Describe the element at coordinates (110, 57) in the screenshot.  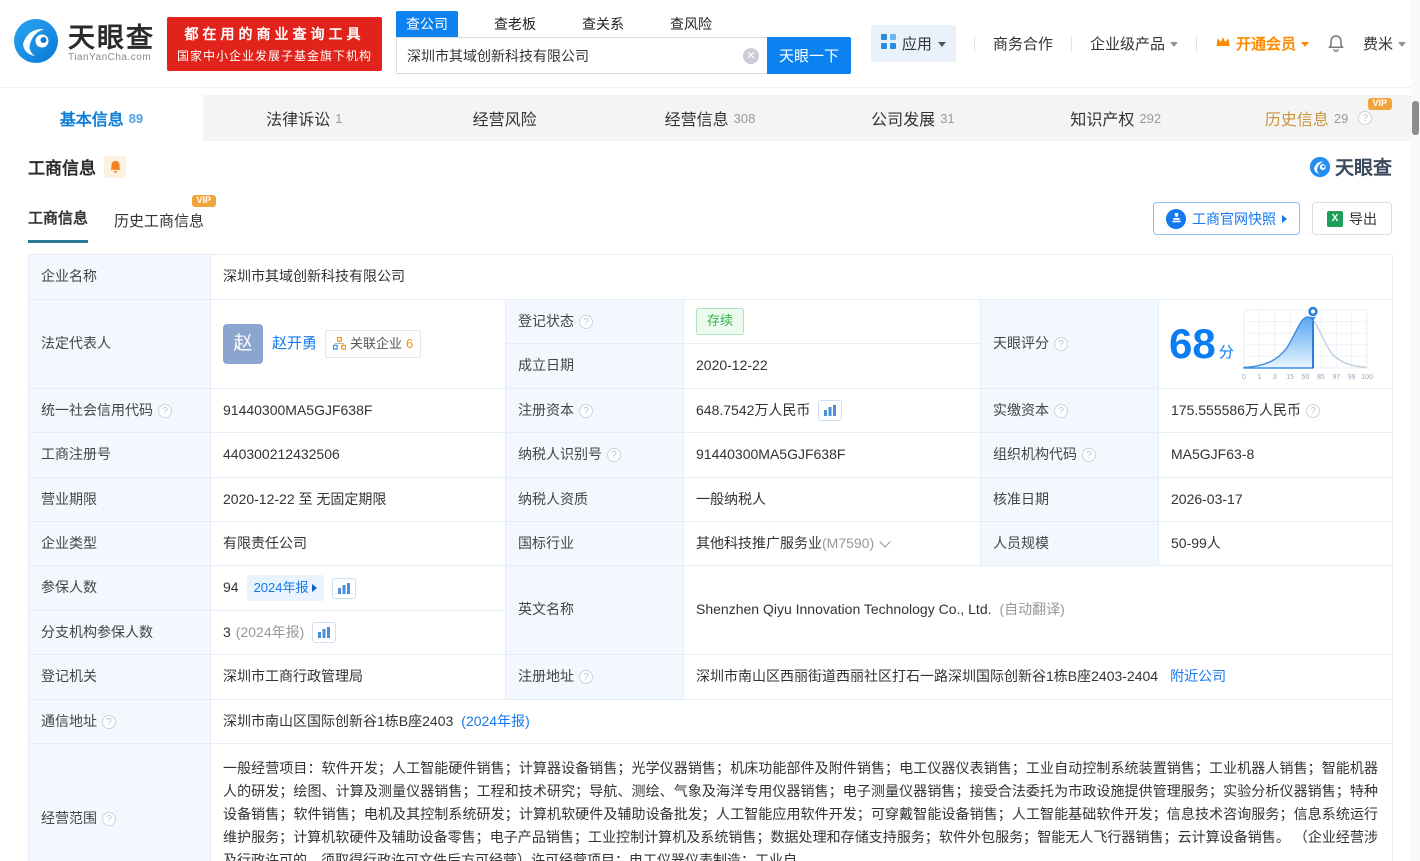
I see `brand-domain: TianYanCha.com` at that location.